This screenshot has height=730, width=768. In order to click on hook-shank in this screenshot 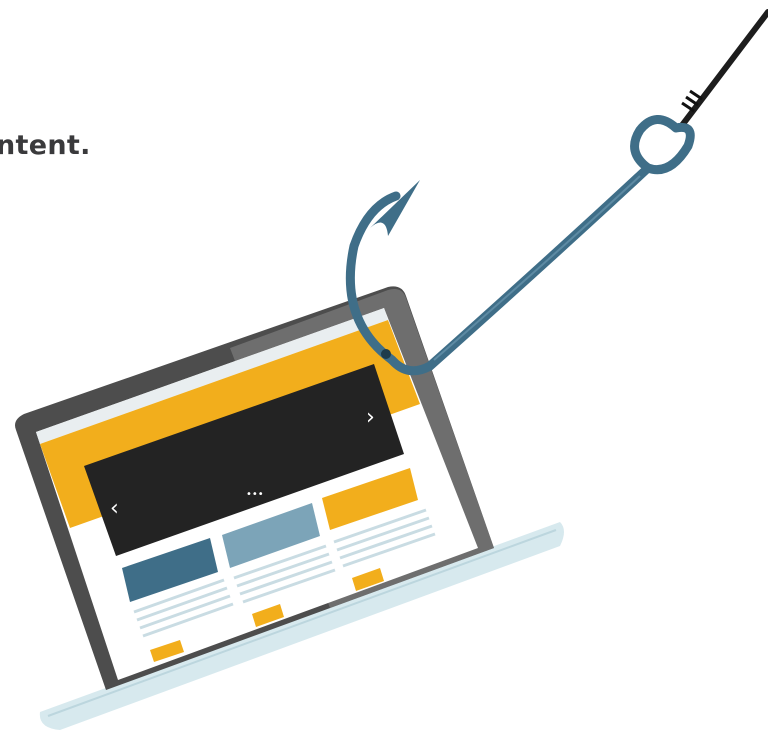, I will do `click(520, 269)`.